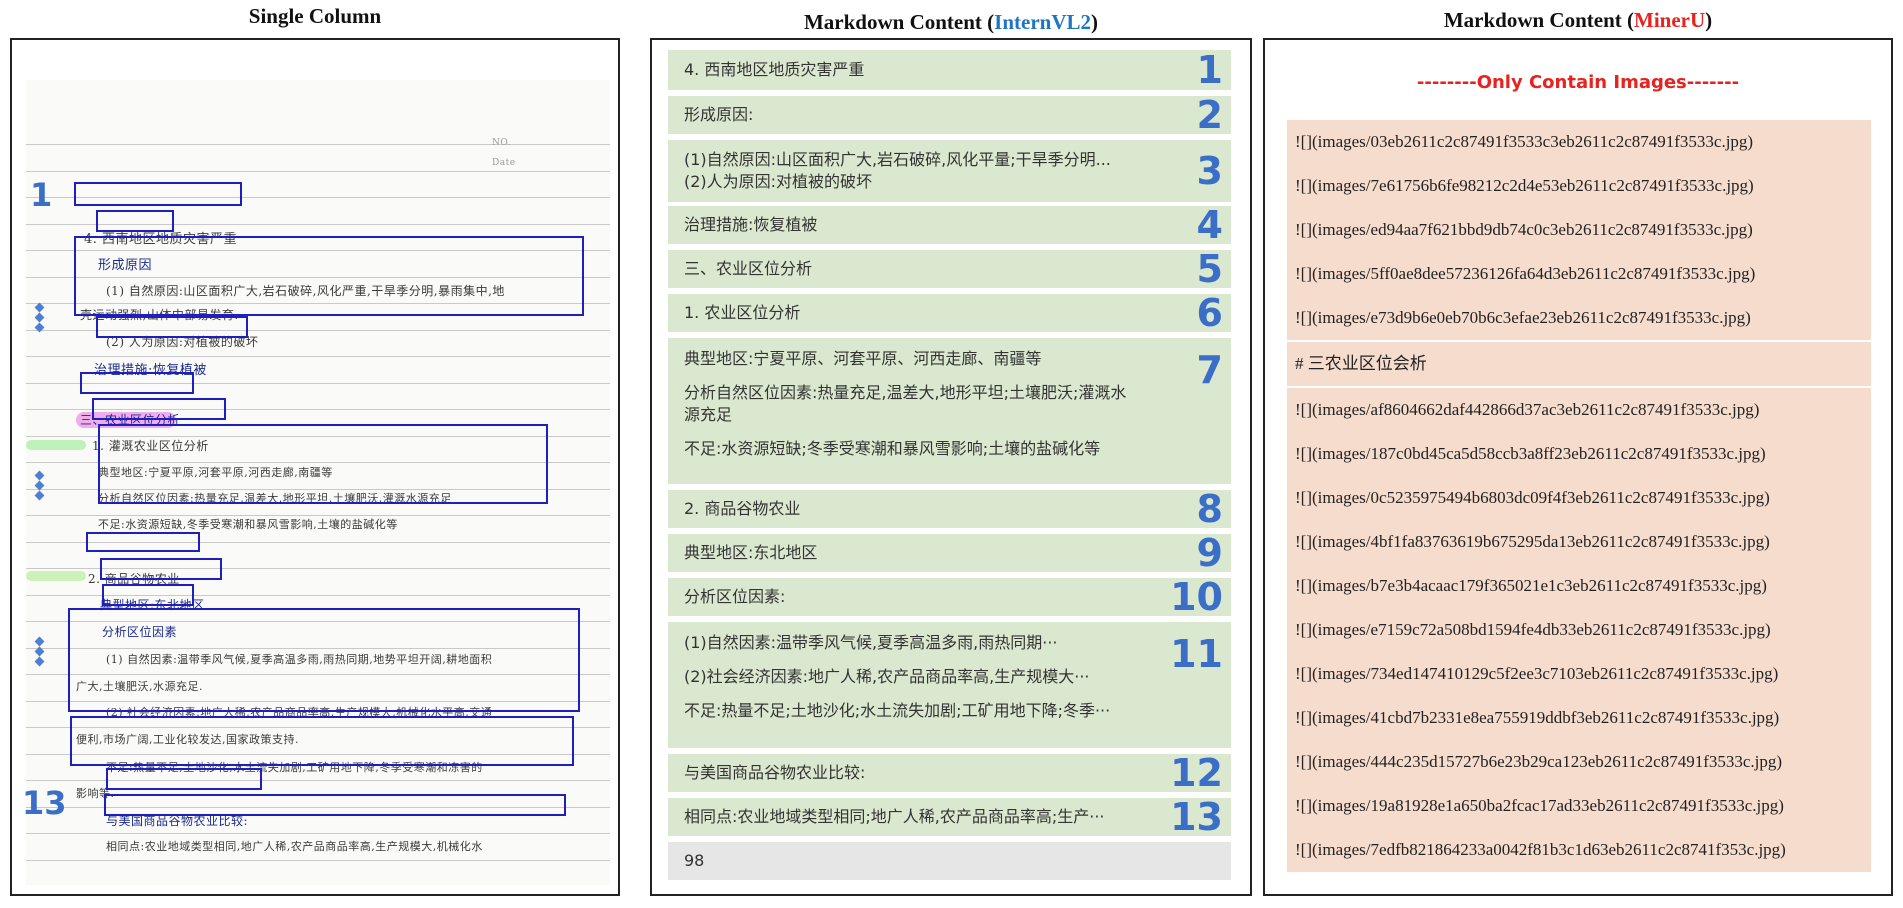  I want to click on title-mineru: Markdown Content (MinerU), so click(1578, 20).